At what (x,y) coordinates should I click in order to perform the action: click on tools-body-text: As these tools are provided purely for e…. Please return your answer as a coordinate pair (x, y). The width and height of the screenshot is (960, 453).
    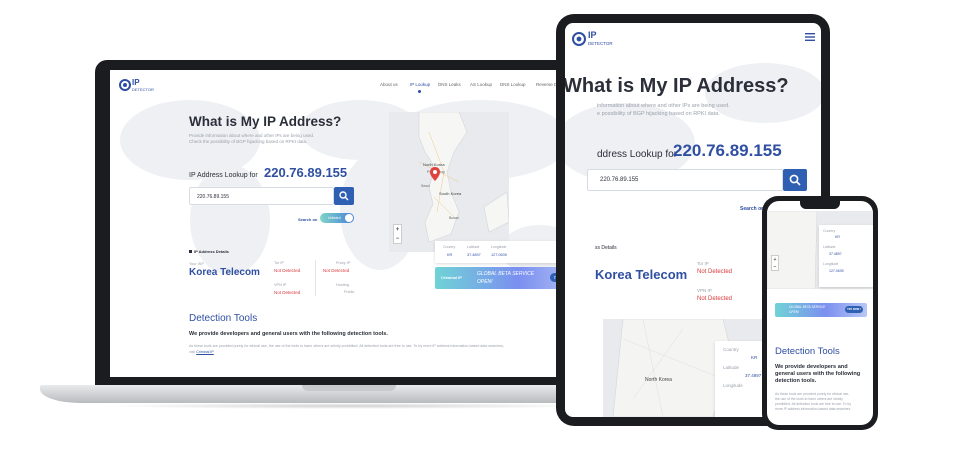
    Looking at the image, I should click on (346, 349).